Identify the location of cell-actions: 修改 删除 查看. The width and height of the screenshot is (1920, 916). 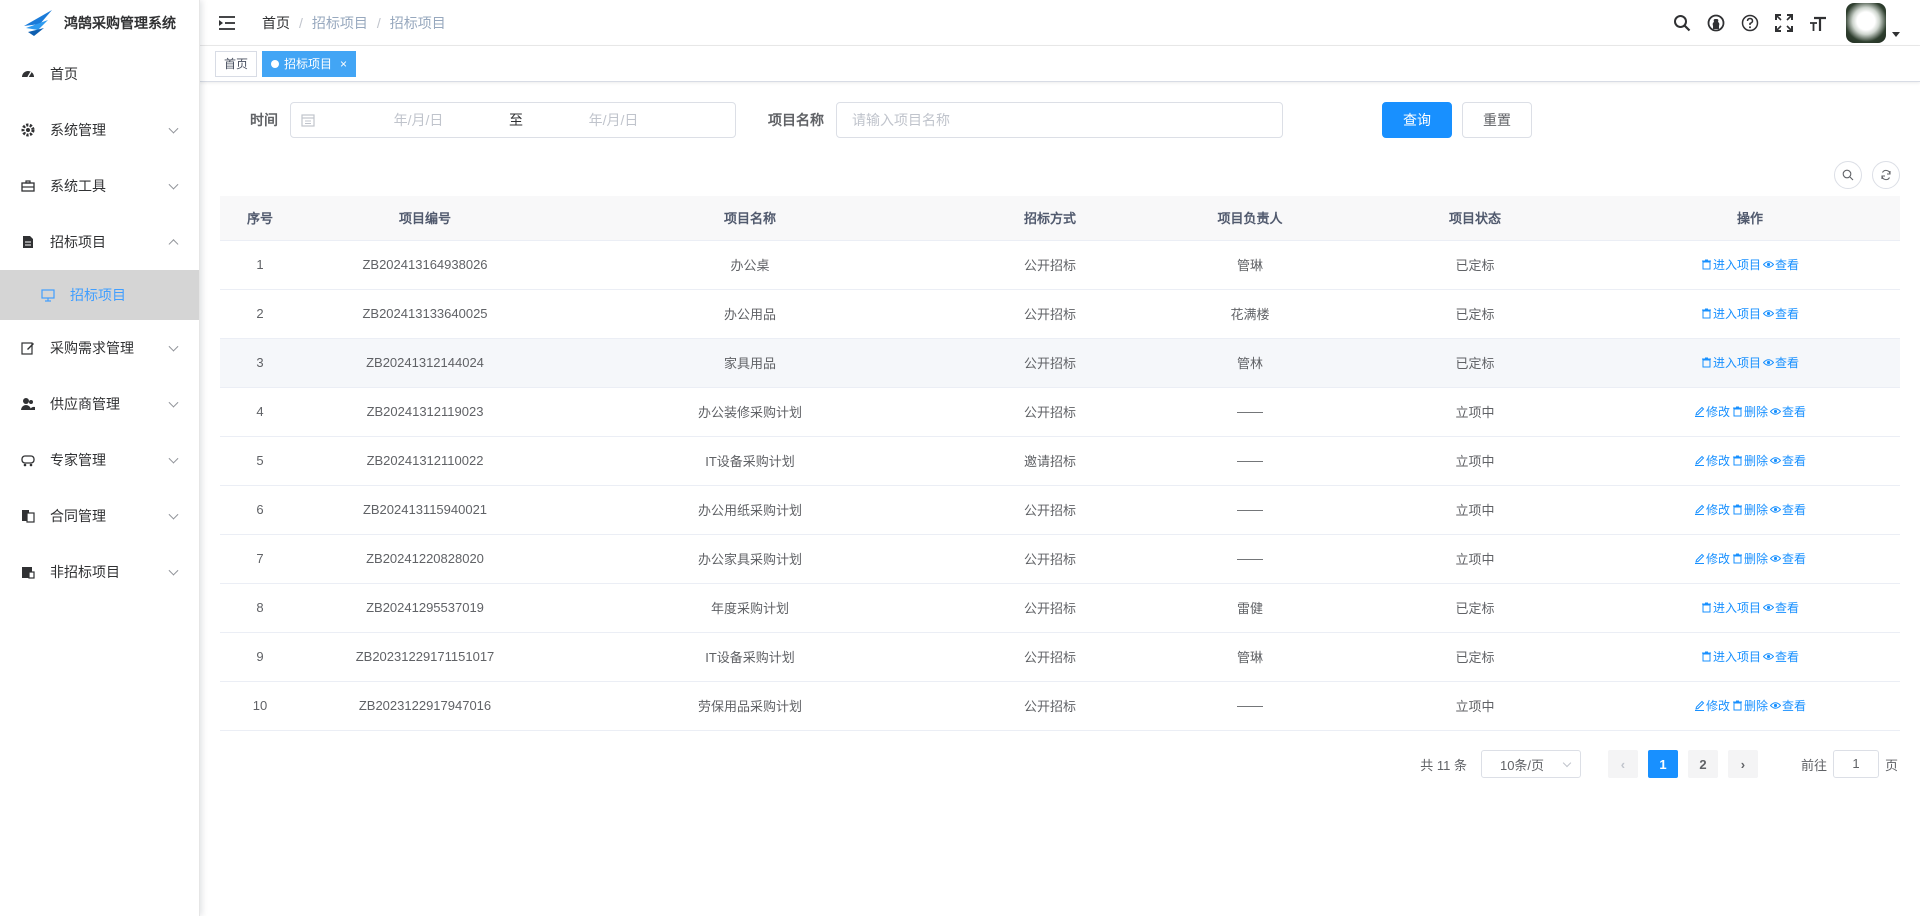
(1750, 706).